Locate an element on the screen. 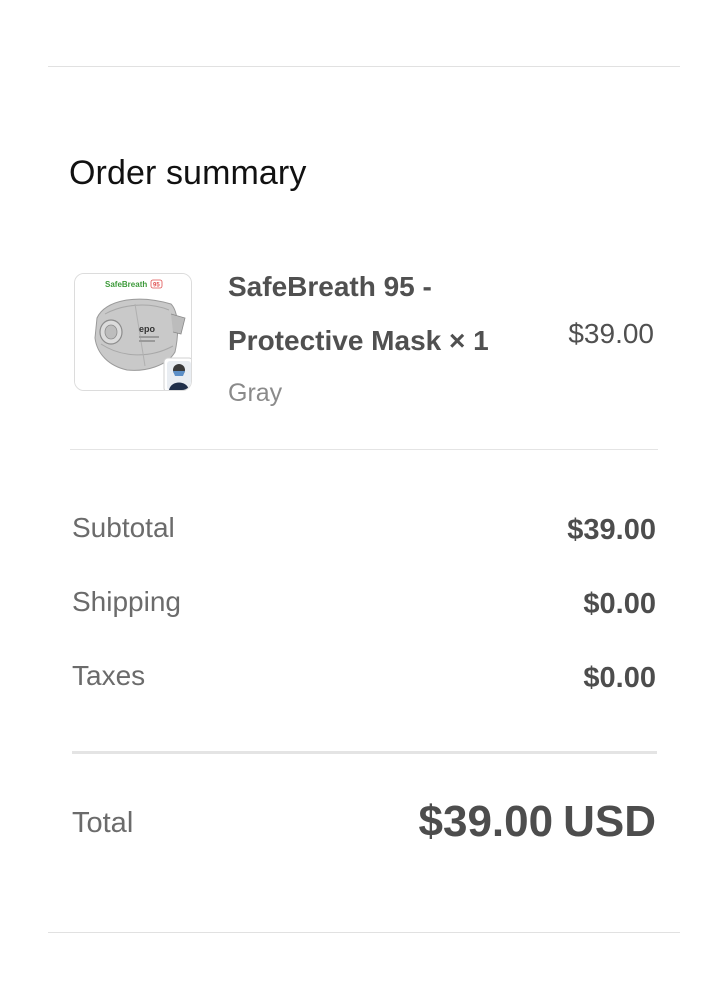  taxes-label: Taxes is located at coordinates (109, 675).